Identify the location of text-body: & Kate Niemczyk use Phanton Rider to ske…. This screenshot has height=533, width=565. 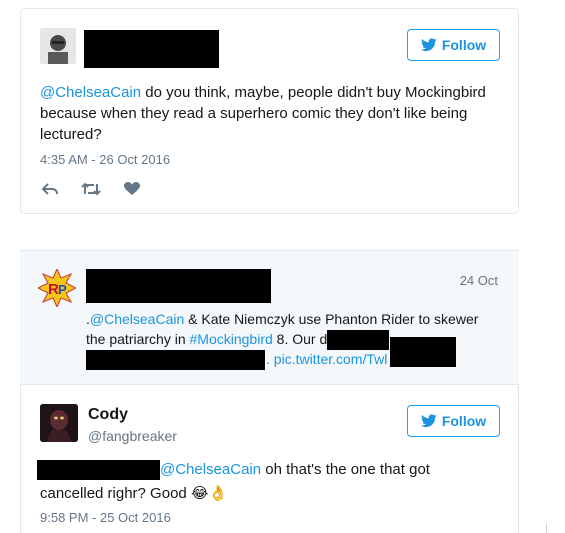
(331, 319).